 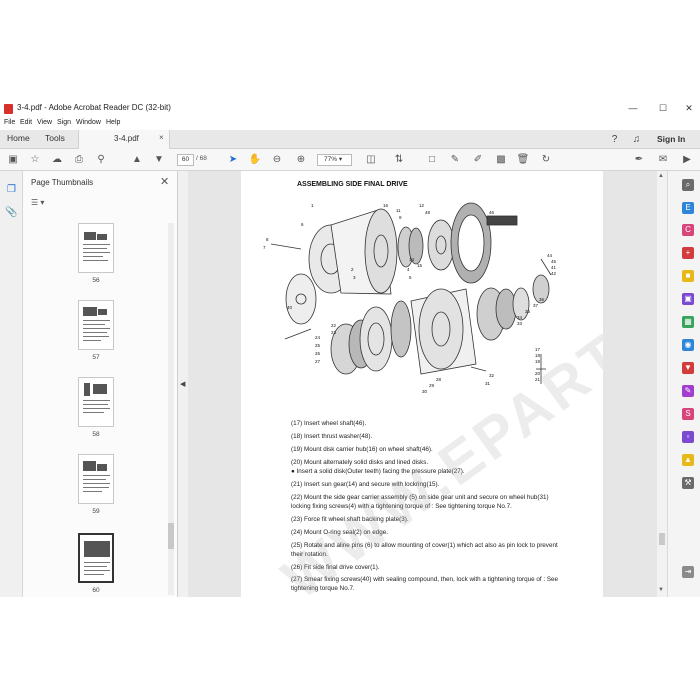 What do you see at coordinates (96, 280) in the screenshot?
I see `thumbnail-page-number: 56` at bounding box center [96, 280].